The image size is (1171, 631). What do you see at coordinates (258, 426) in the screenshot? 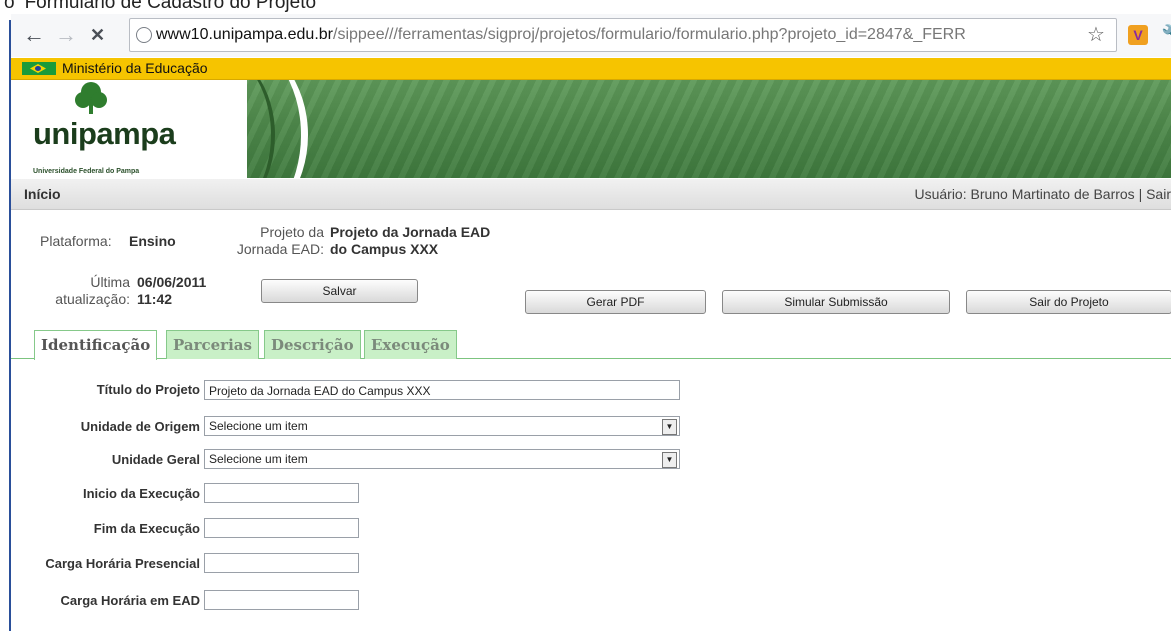
I see `origin-unit-value: Selecione um item` at bounding box center [258, 426].